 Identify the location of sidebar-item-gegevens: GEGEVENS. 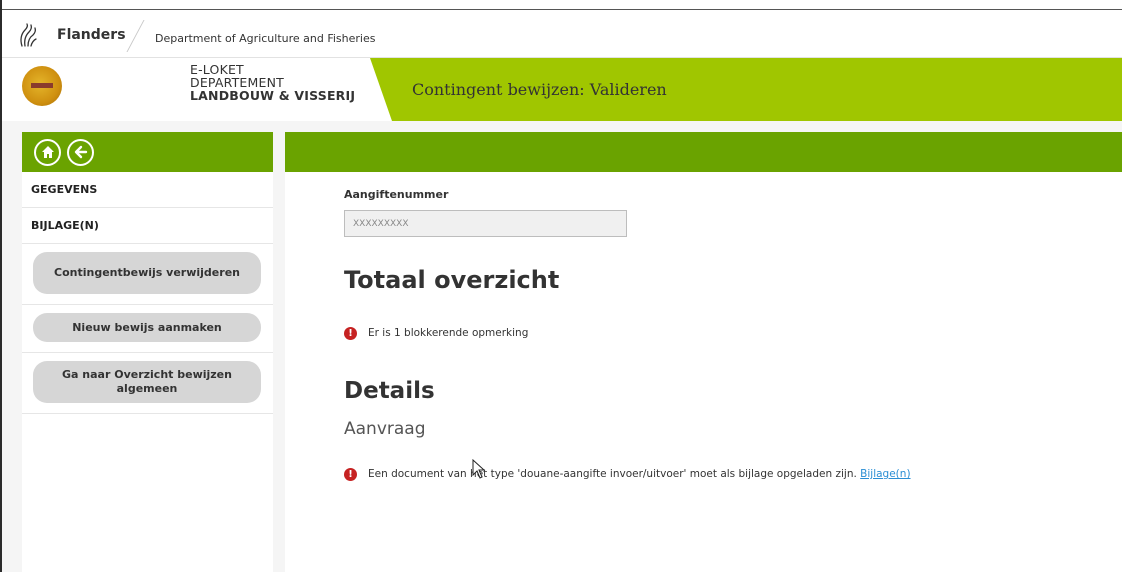
(147, 190).